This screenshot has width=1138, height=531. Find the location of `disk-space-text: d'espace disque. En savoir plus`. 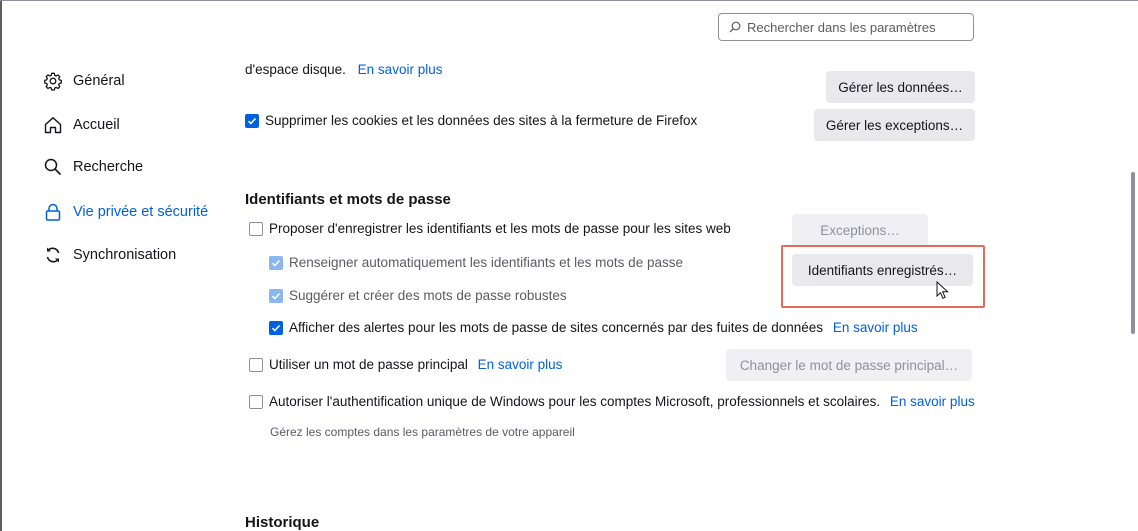

disk-space-text: d'espace disque. En savoir plus is located at coordinates (343, 69).